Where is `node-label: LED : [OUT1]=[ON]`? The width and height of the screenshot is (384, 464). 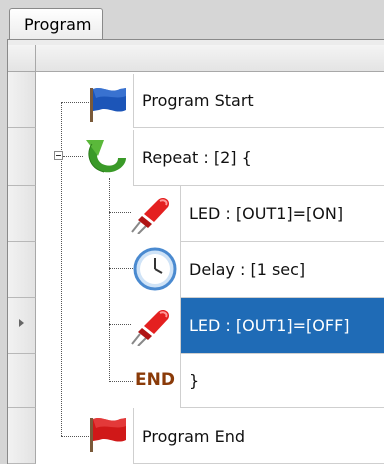
node-label: LED : [OUT1]=[ON] is located at coordinates (266, 213).